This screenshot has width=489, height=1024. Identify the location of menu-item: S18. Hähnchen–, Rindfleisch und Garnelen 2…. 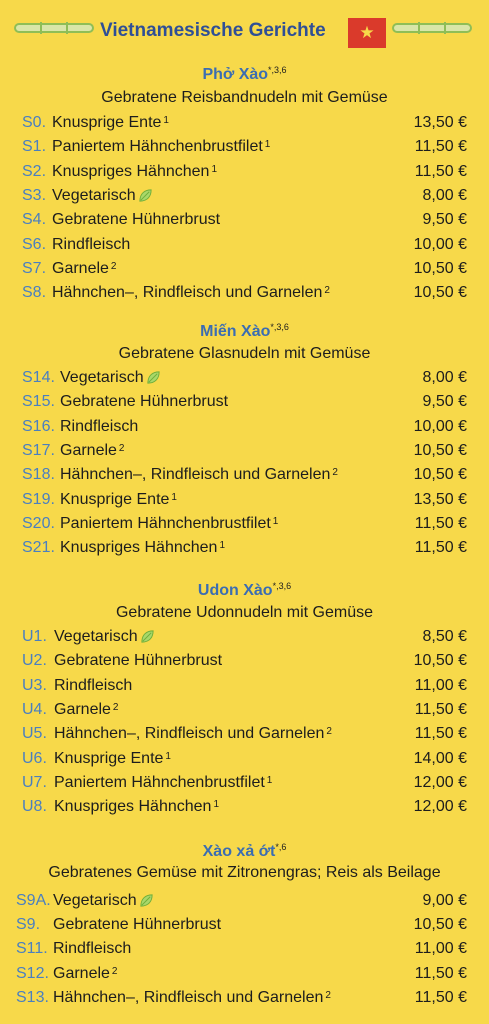
(244, 475).